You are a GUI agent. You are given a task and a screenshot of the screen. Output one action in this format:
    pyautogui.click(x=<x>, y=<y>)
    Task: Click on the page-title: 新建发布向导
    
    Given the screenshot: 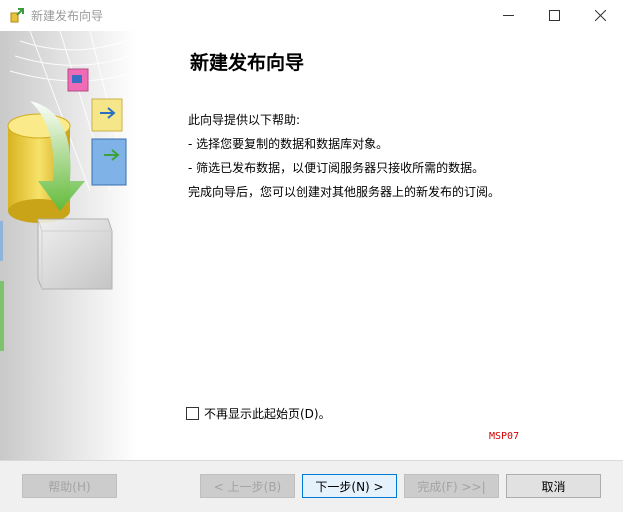 What is the action you would take?
    pyautogui.click(x=247, y=63)
    